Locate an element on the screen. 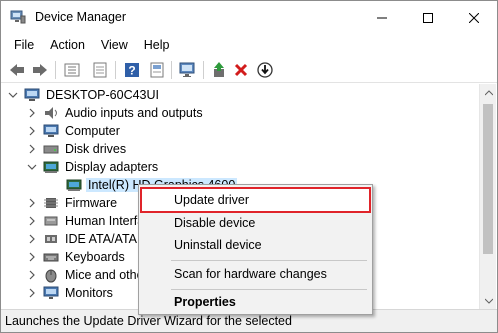  minimize-button is located at coordinates (382, 17).